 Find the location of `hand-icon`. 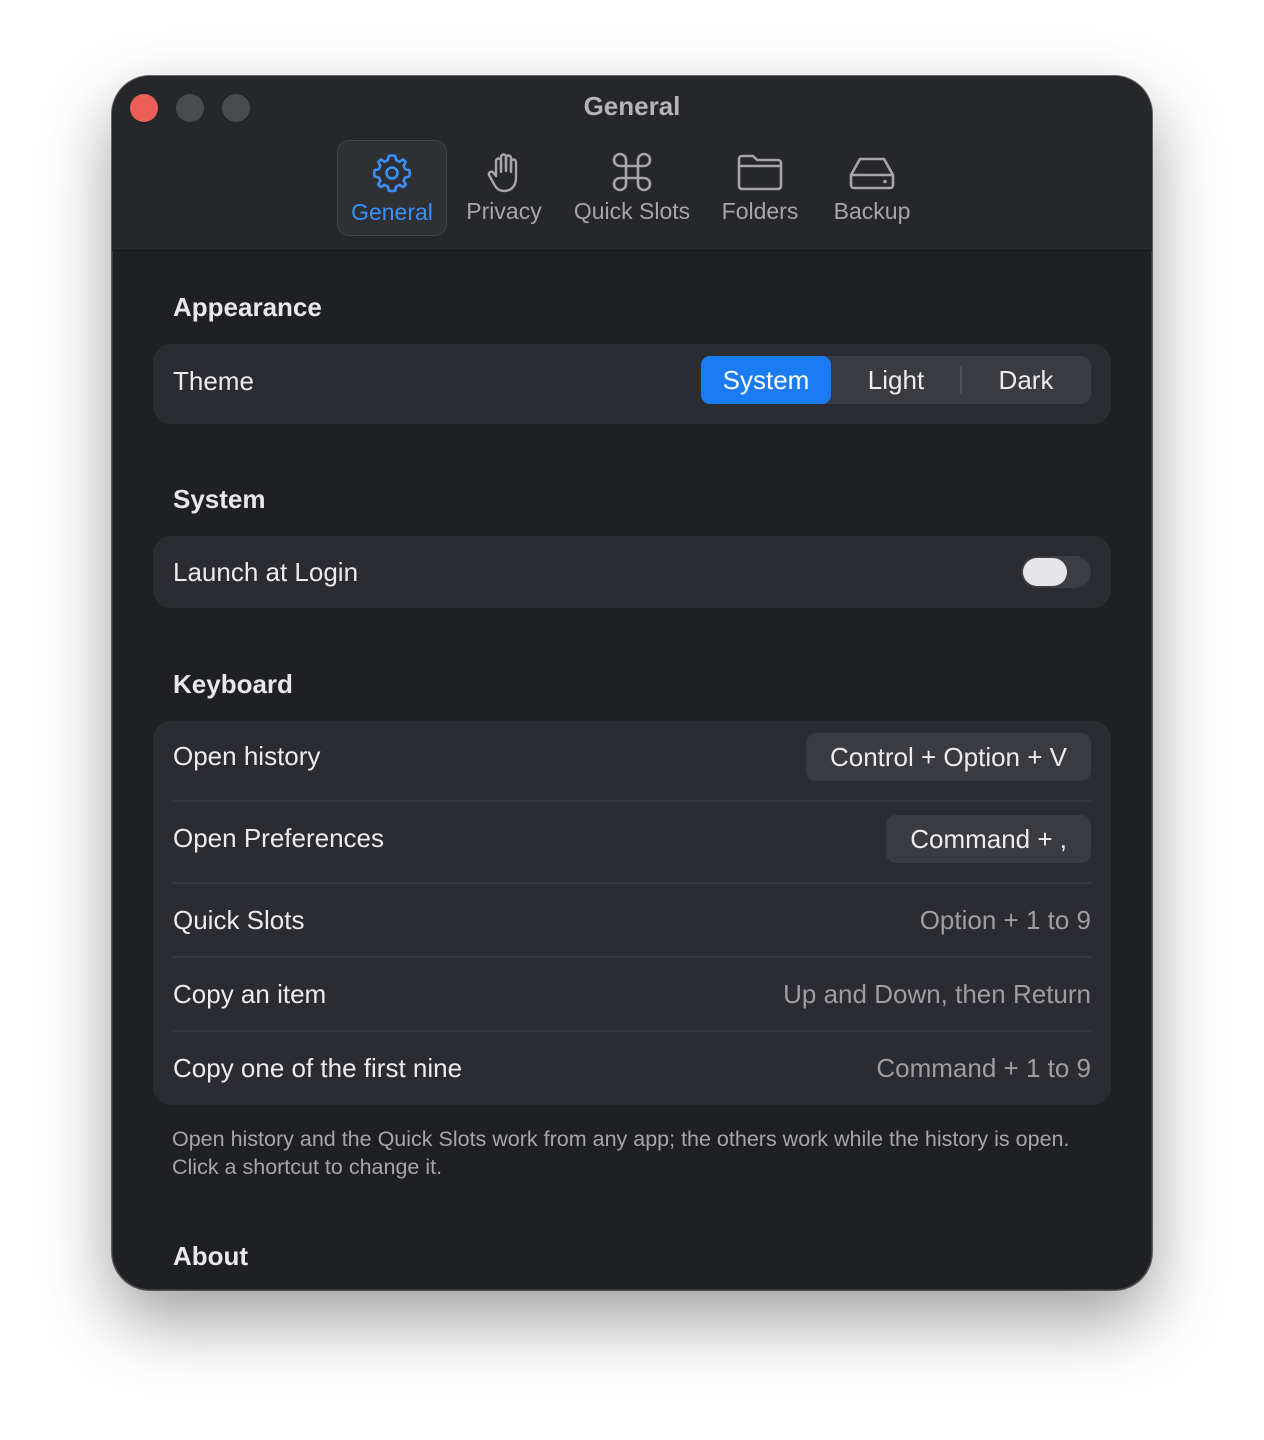

hand-icon is located at coordinates (502, 173).